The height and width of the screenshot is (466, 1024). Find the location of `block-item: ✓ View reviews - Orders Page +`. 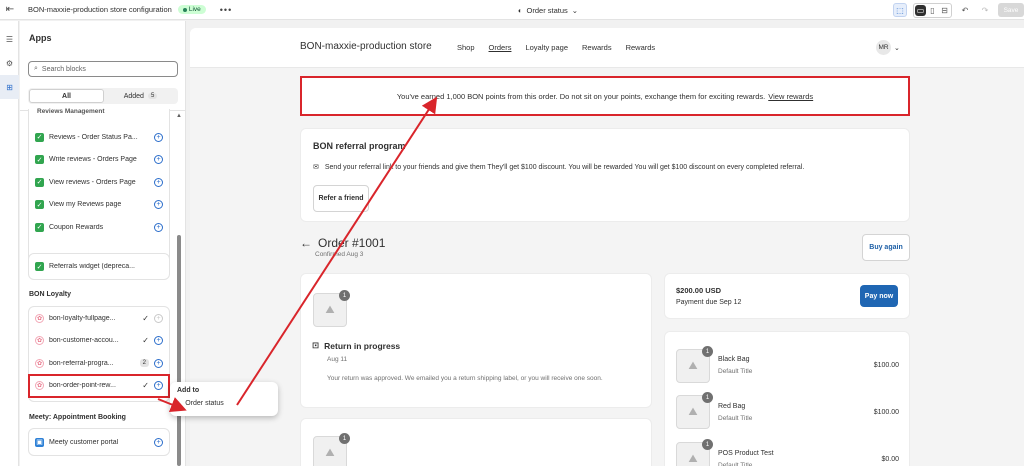

block-item: ✓ View reviews - Orders Page + is located at coordinates (99, 182).